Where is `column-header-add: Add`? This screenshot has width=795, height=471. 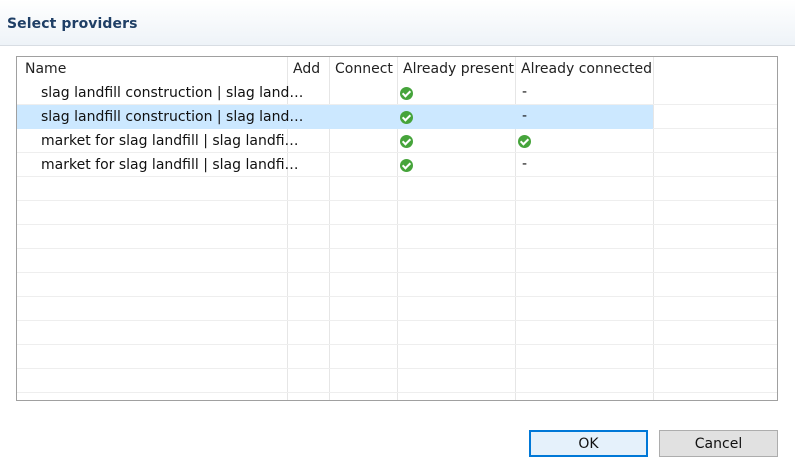 column-header-add: Add is located at coordinates (306, 69).